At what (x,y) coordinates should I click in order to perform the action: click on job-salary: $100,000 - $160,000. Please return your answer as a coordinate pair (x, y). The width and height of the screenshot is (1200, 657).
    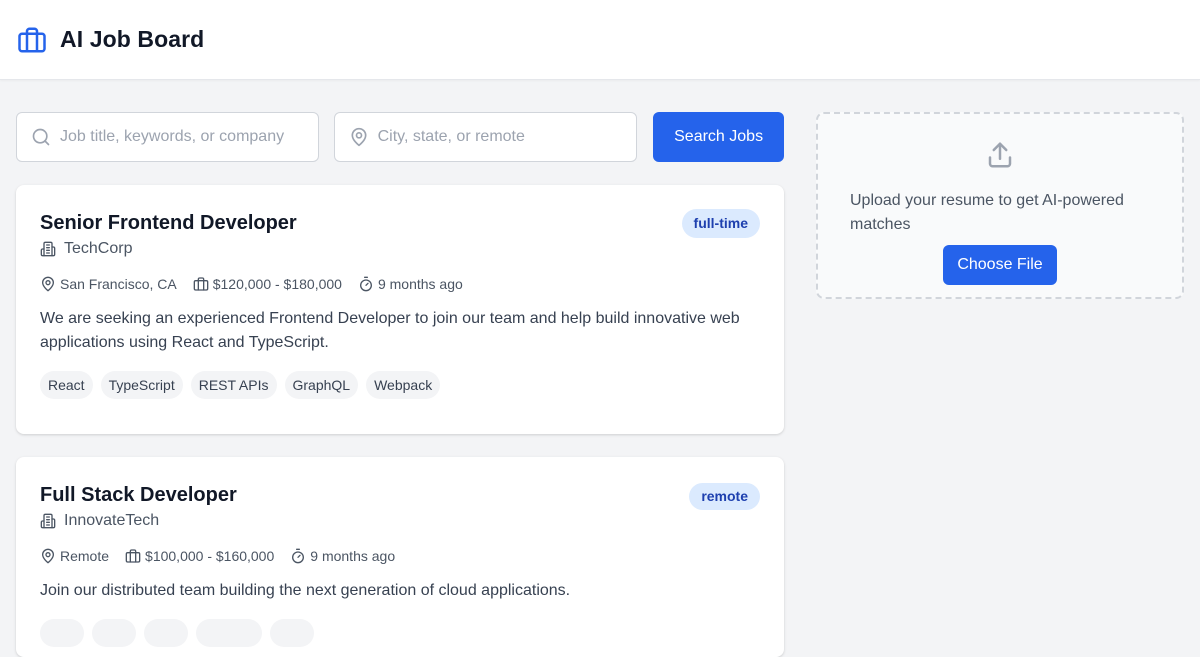
    Looking at the image, I should click on (199, 556).